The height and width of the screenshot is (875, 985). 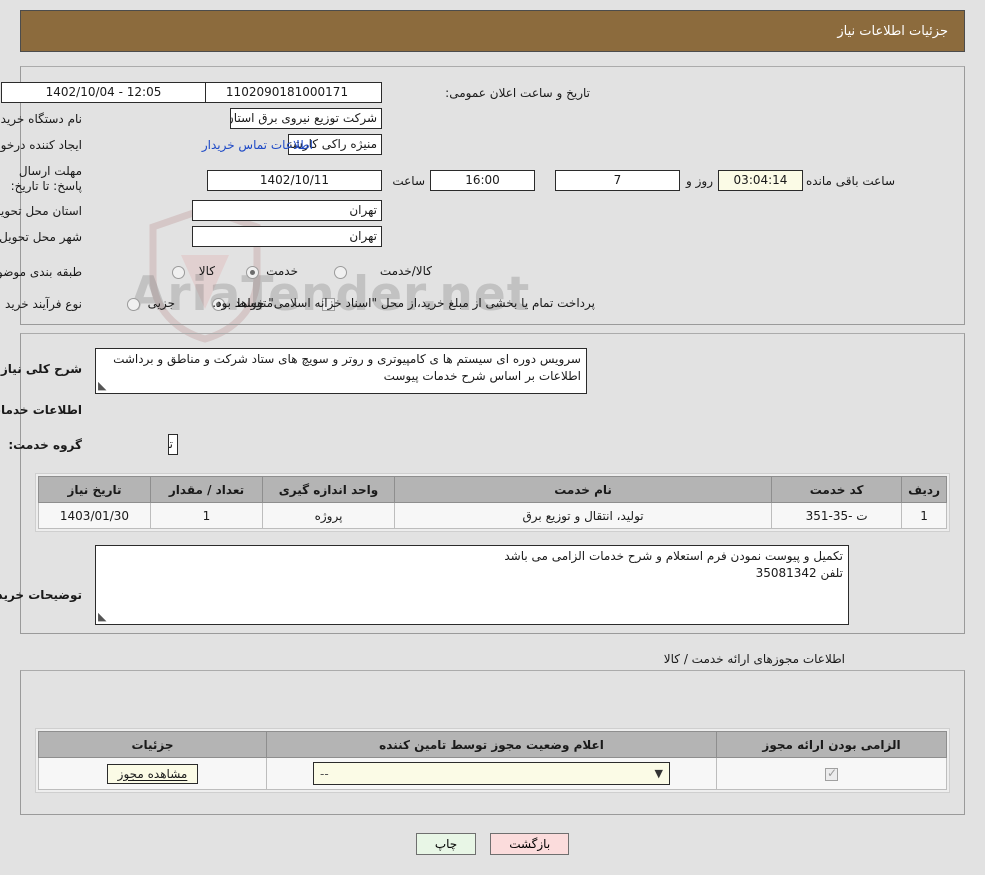 I want to click on print-button: چاپ, so click(x=446, y=844).